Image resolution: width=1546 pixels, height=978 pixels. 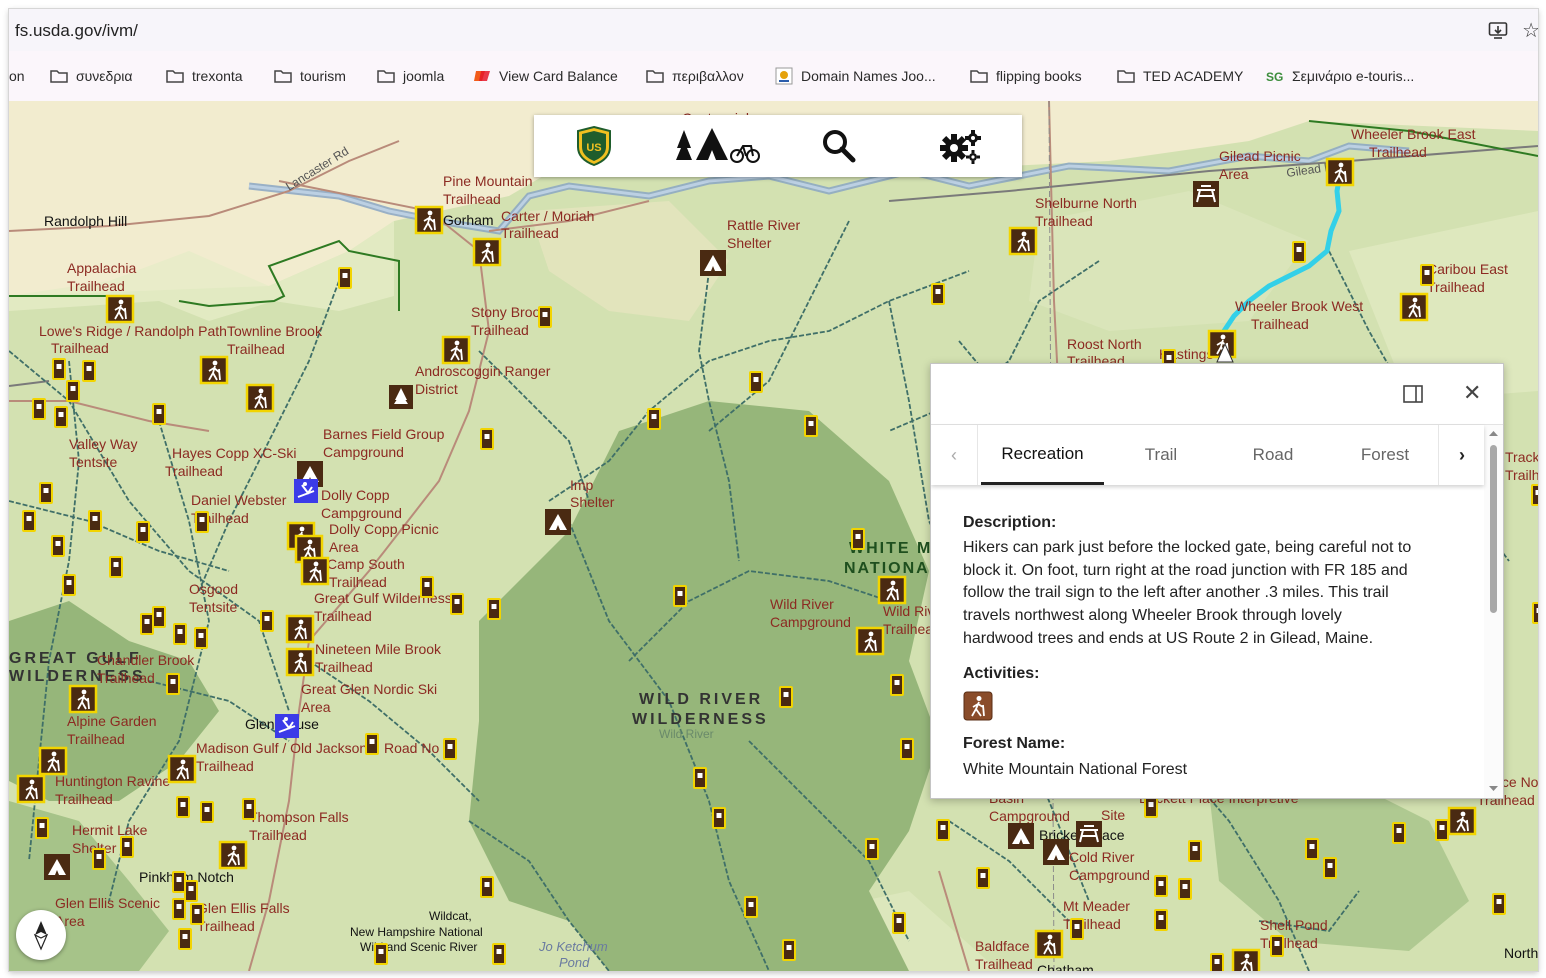 I want to click on scroll-down-arrow-icon, so click(x=1493, y=788).